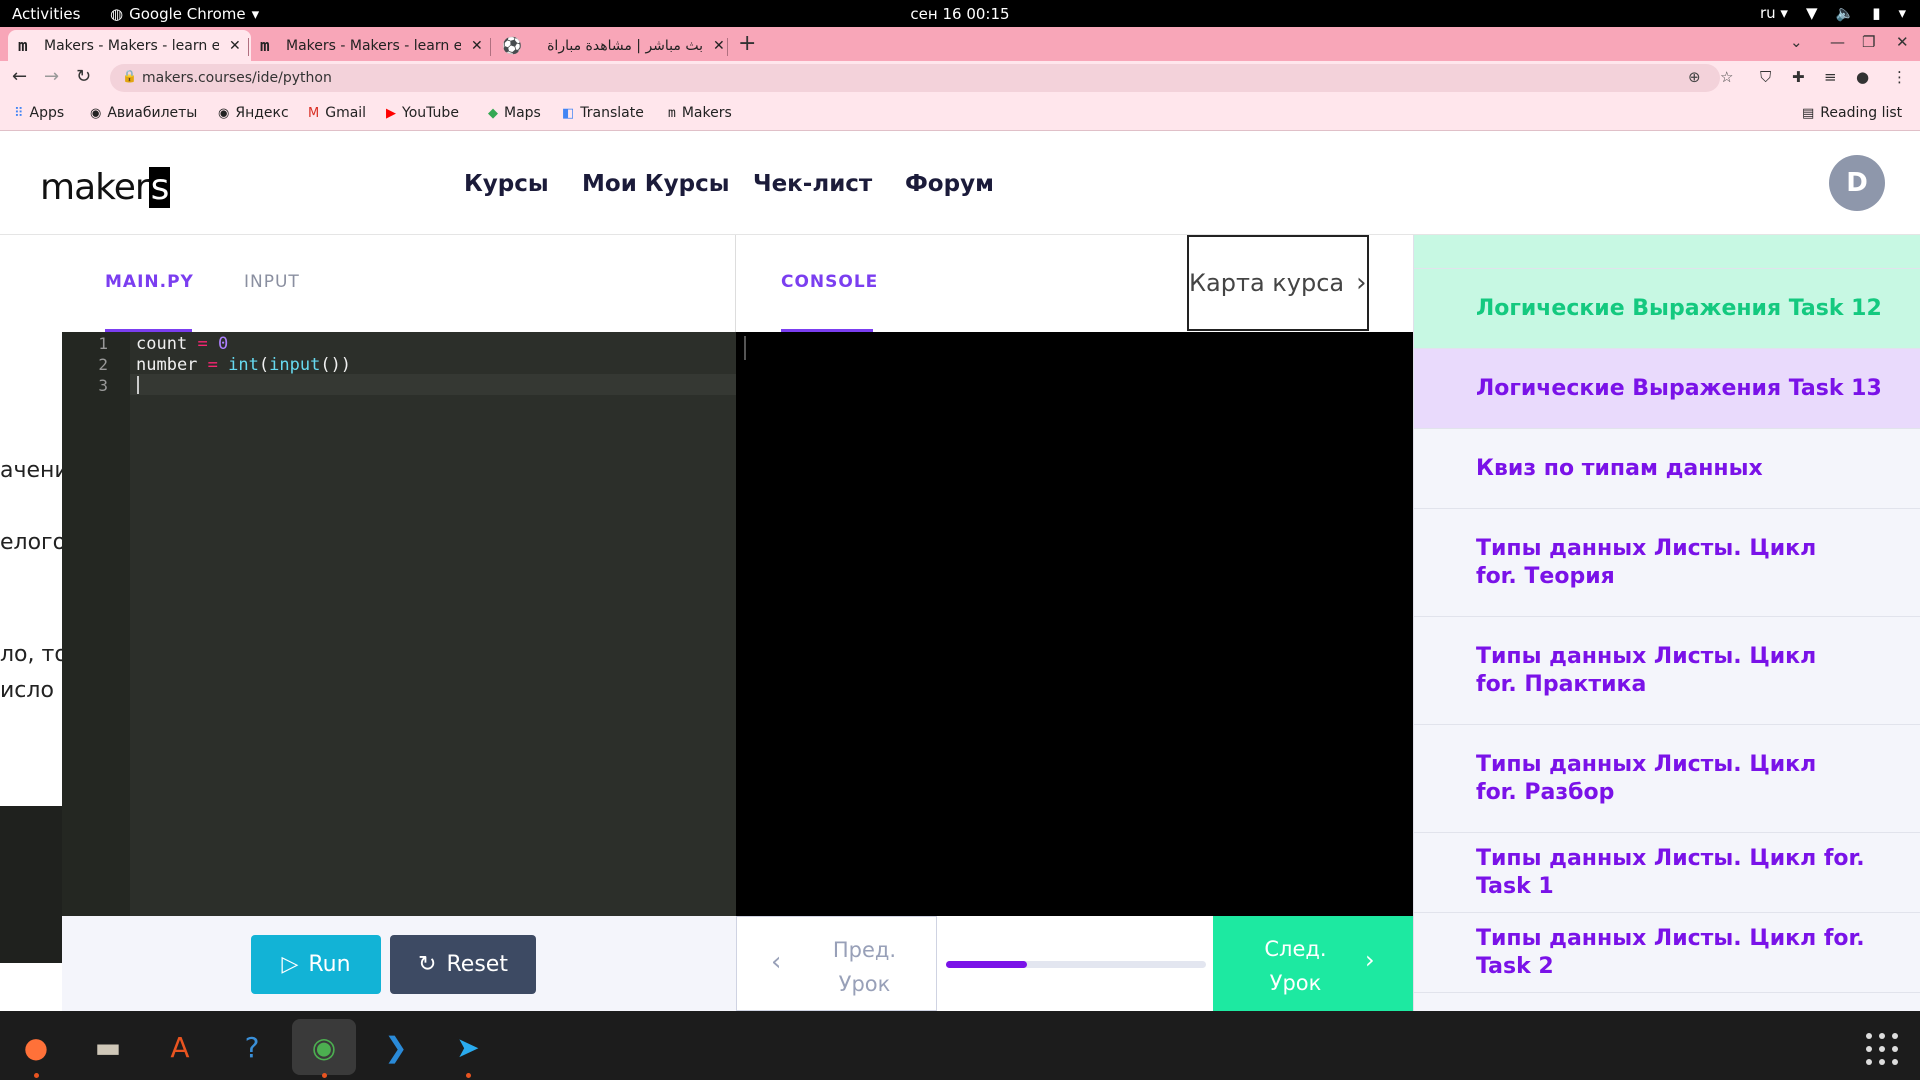 The width and height of the screenshot is (1920, 1080). I want to click on chrome-icon: ◉, so click(324, 1047).